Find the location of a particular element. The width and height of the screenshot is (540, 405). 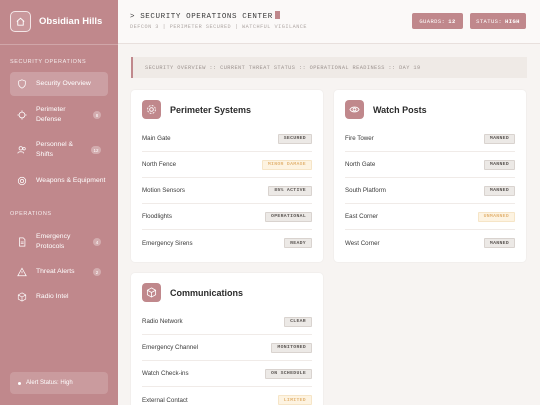

cube-icon is located at coordinates (151, 292).